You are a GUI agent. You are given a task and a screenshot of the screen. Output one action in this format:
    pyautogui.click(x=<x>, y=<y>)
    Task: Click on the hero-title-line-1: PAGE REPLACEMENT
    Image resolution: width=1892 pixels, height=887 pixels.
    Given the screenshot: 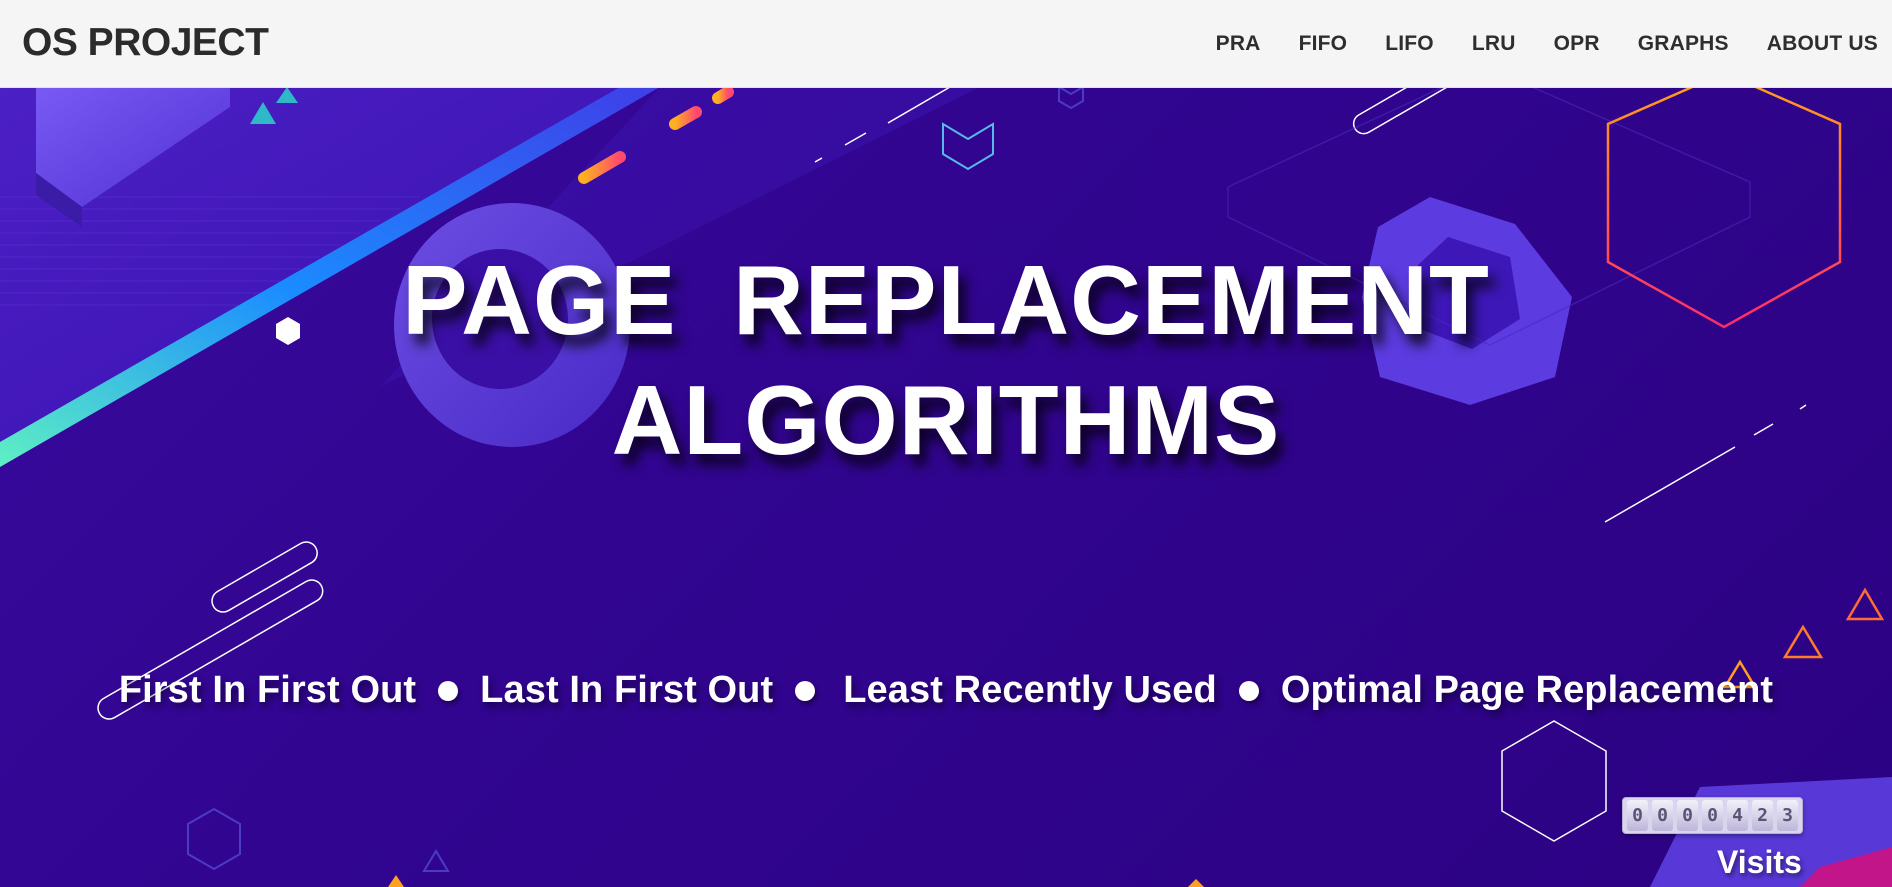 What is the action you would take?
    pyautogui.click(x=946, y=300)
    